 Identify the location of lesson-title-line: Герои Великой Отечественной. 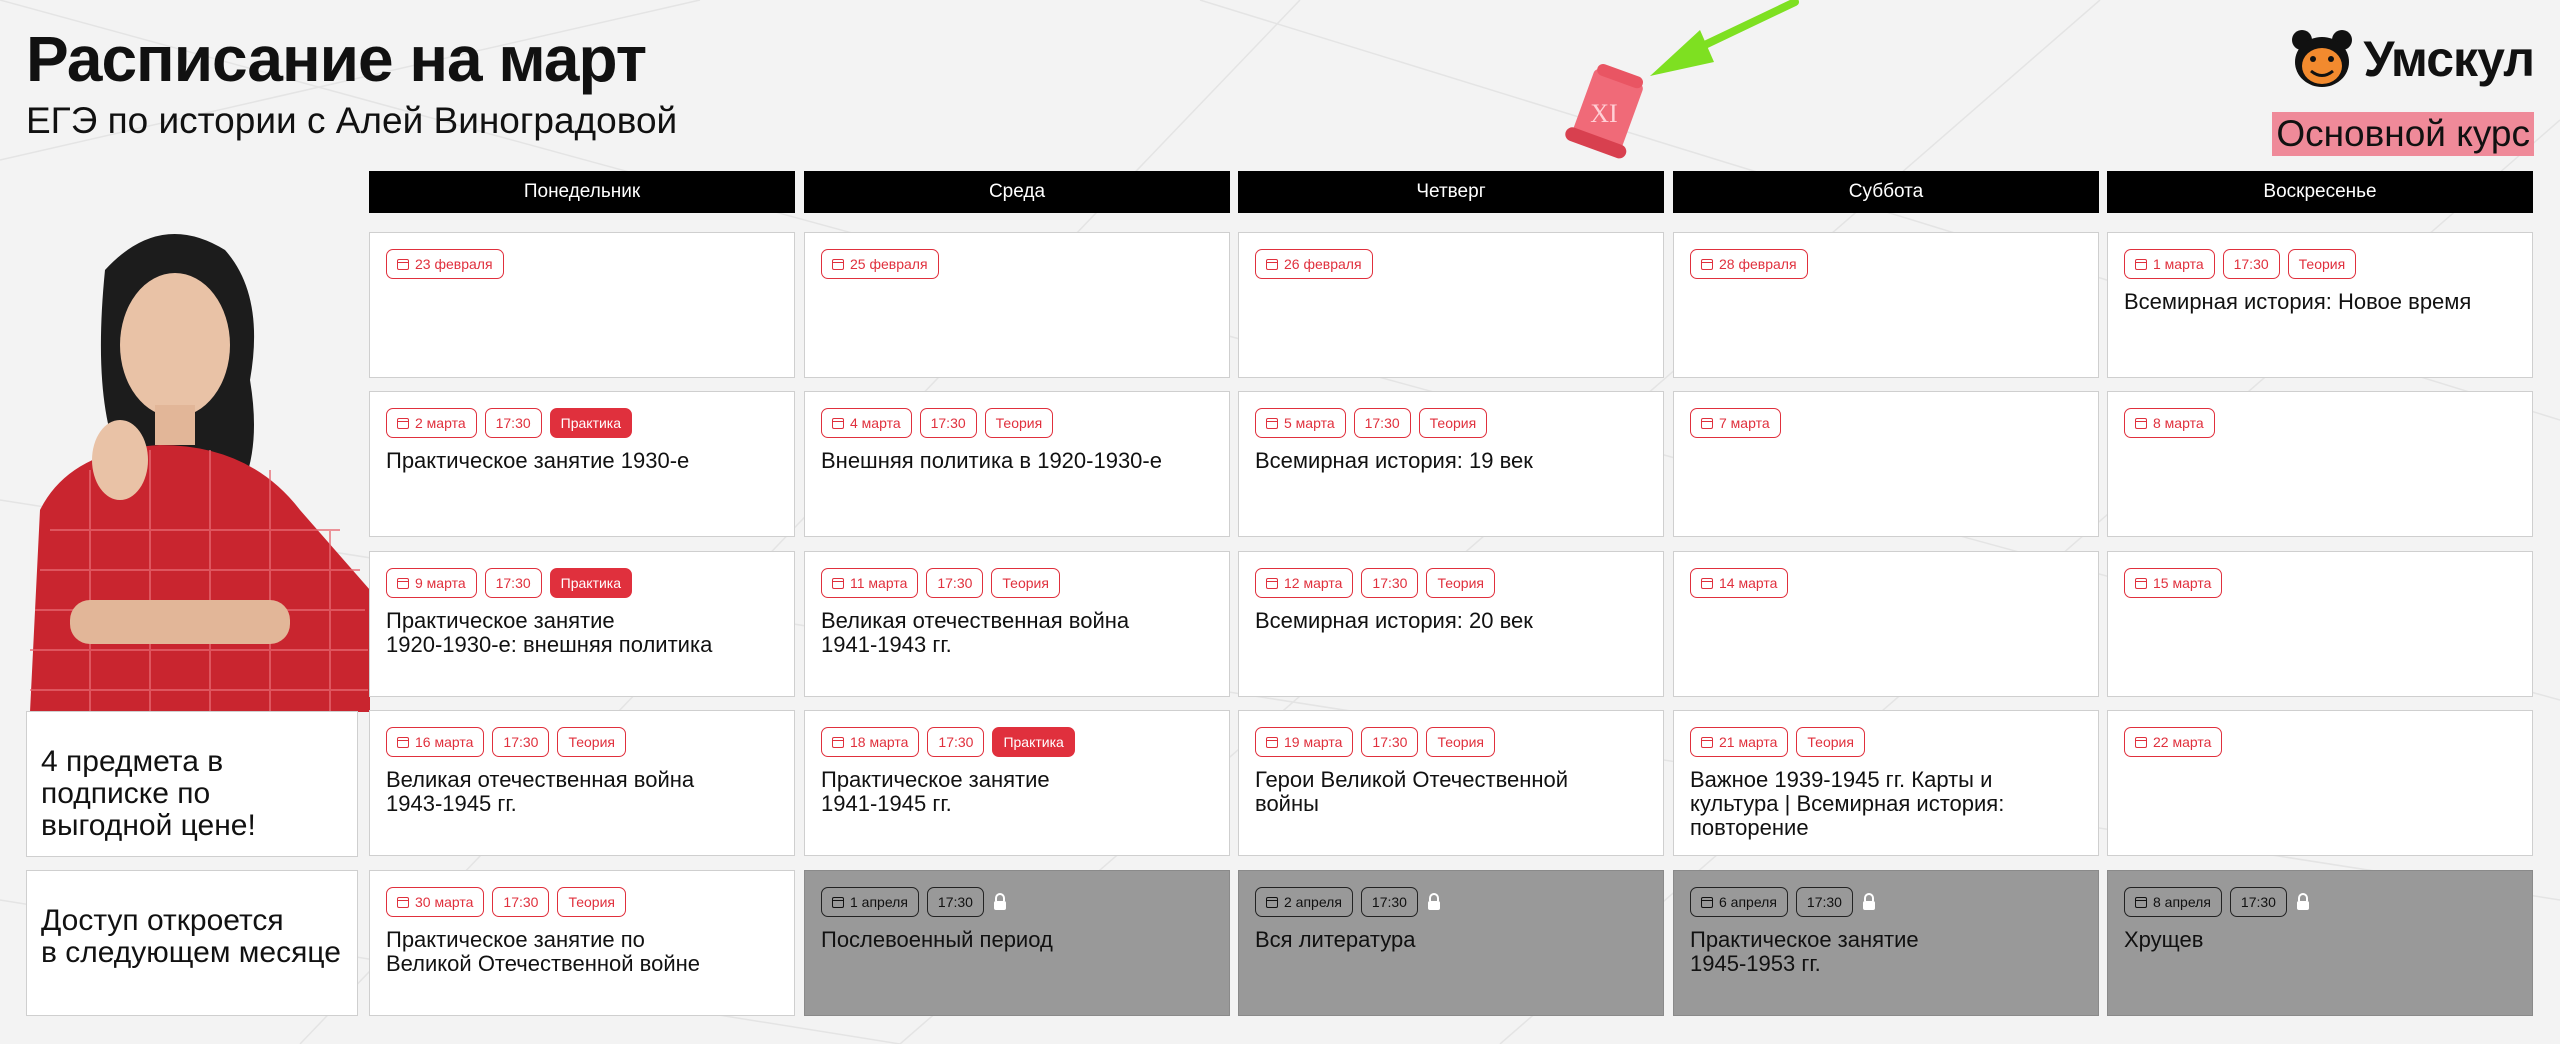
(1412, 779).